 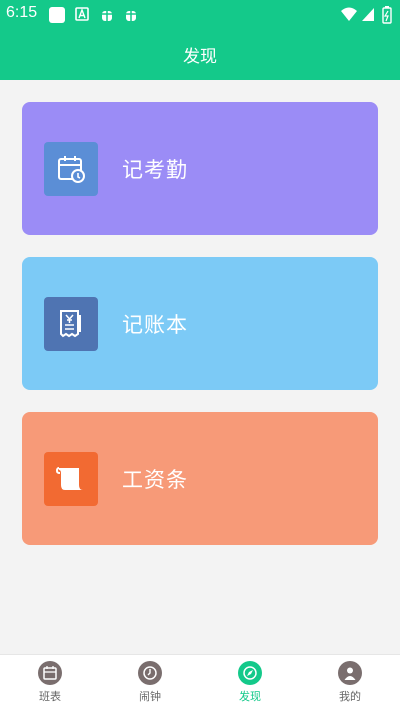 What do you see at coordinates (57, 15) in the screenshot?
I see `notification-square-icon` at bounding box center [57, 15].